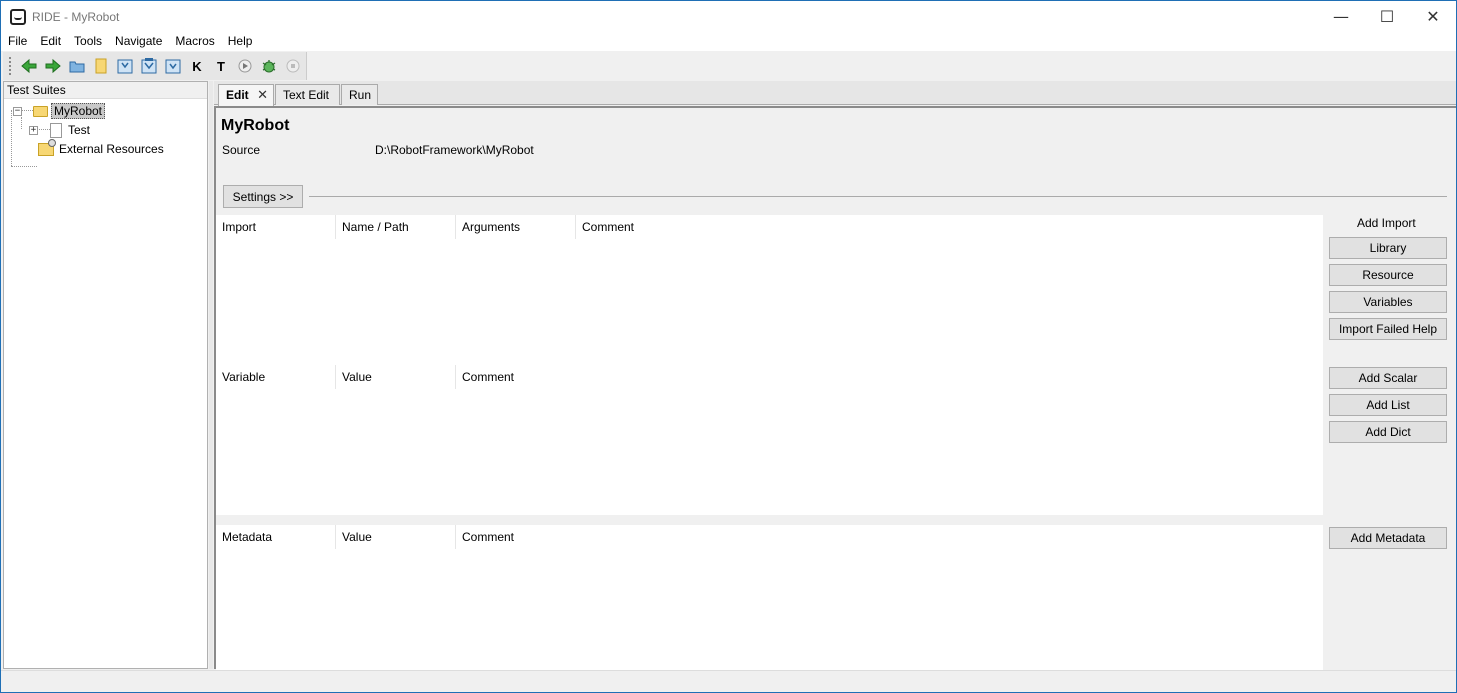 The height and width of the screenshot is (693, 1457). What do you see at coordinates (276, 227) in the screenshot?
I see `column-header: Import` at bounding box center [276, 227].